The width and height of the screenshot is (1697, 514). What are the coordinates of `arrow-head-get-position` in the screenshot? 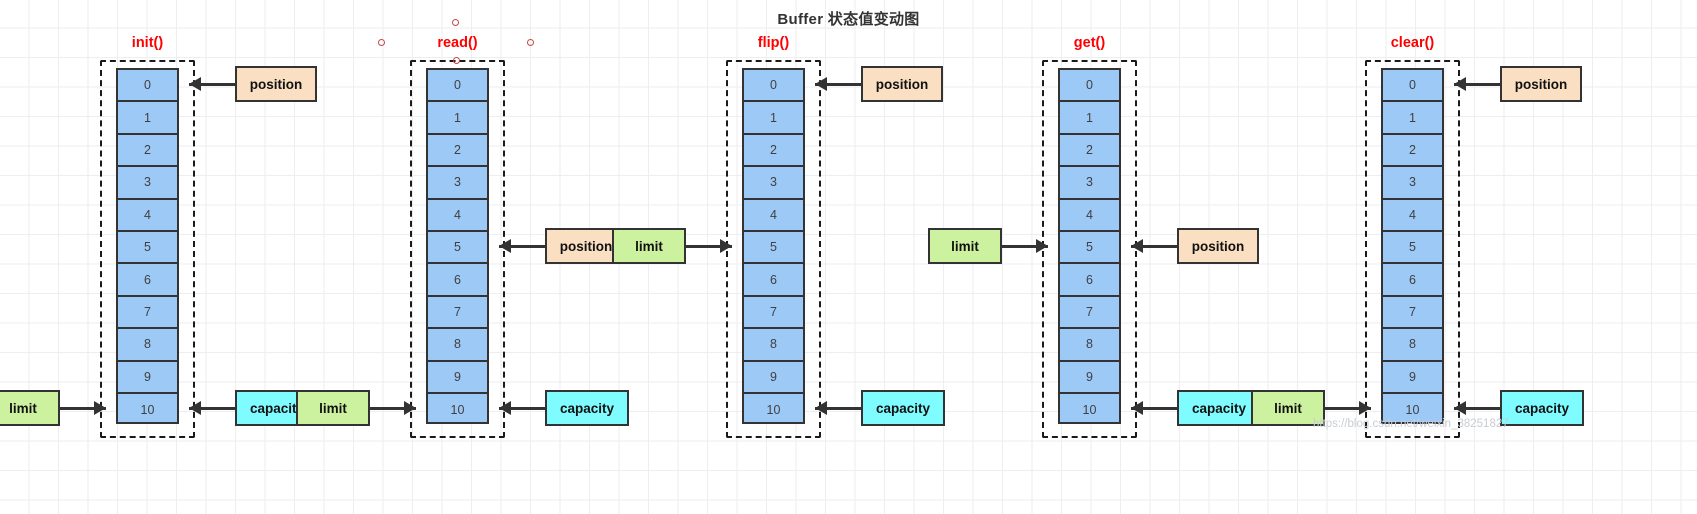 It's located at (1137, 246).